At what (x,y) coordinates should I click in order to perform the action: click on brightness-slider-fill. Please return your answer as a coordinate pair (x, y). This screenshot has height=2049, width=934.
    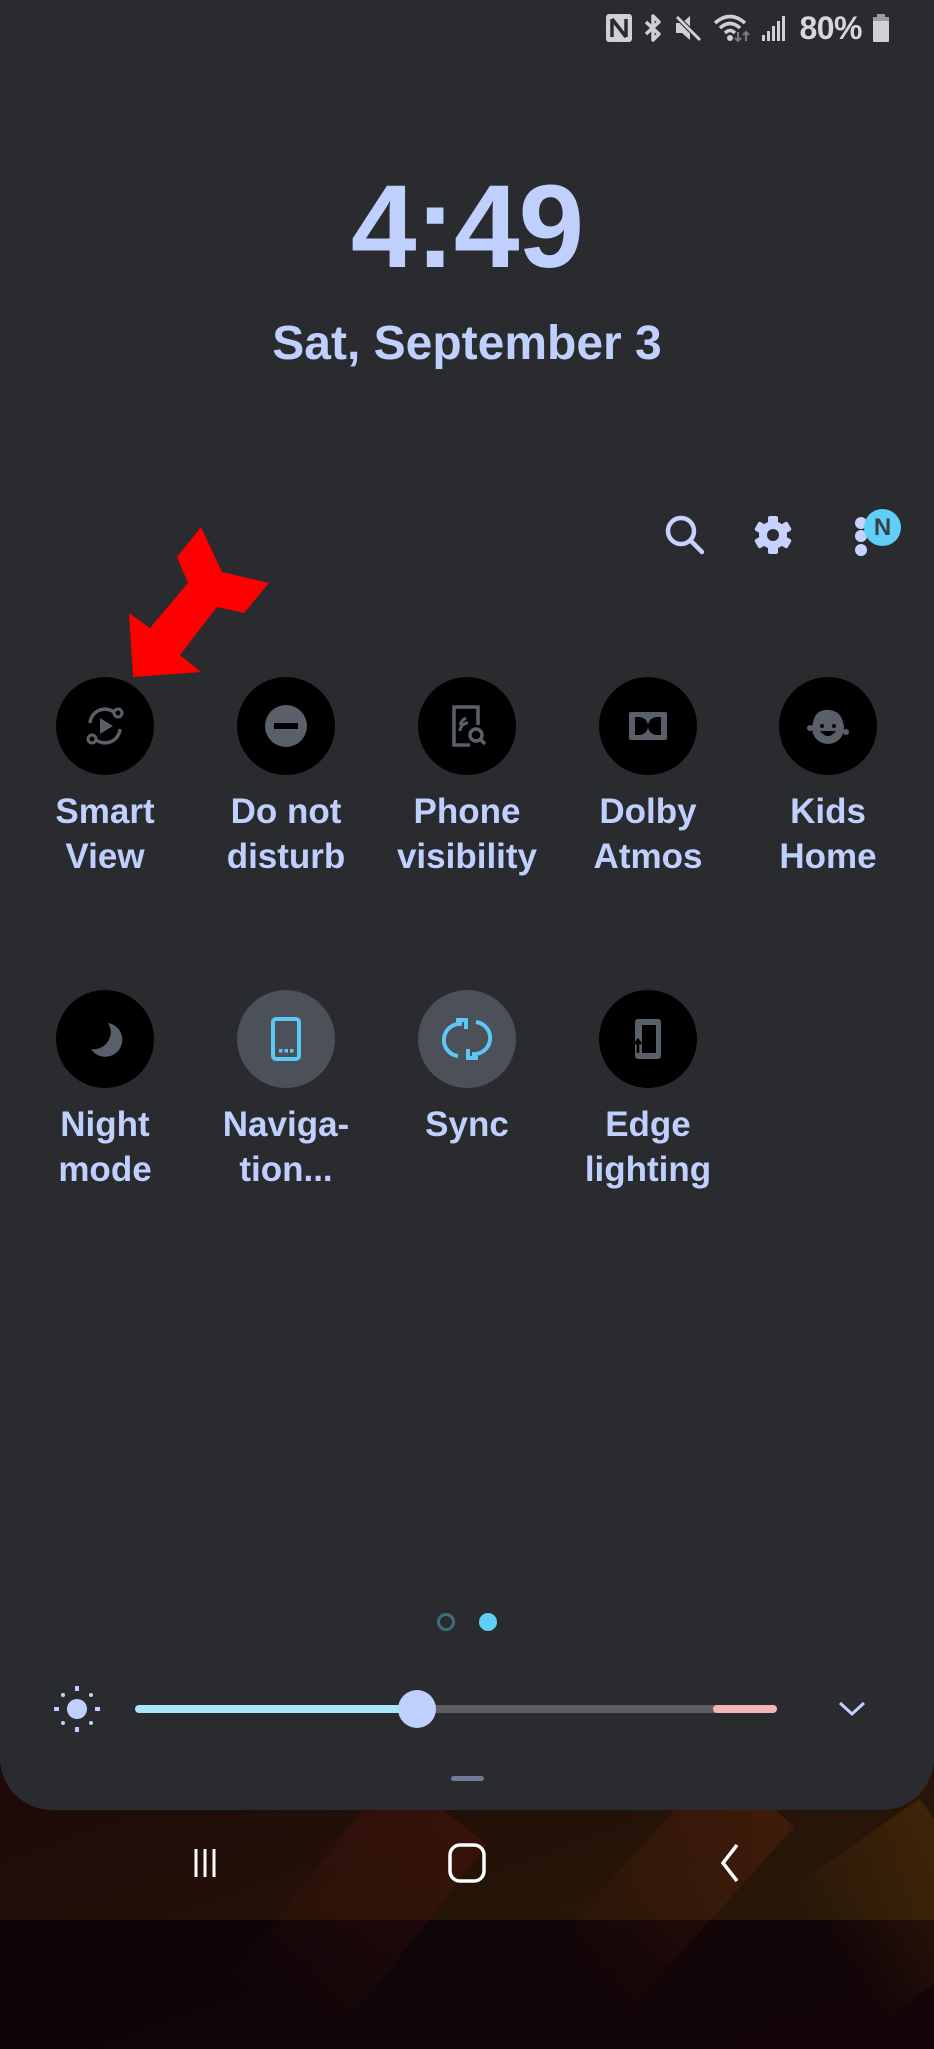
    Looking at the image, I should click on (276, 1709).